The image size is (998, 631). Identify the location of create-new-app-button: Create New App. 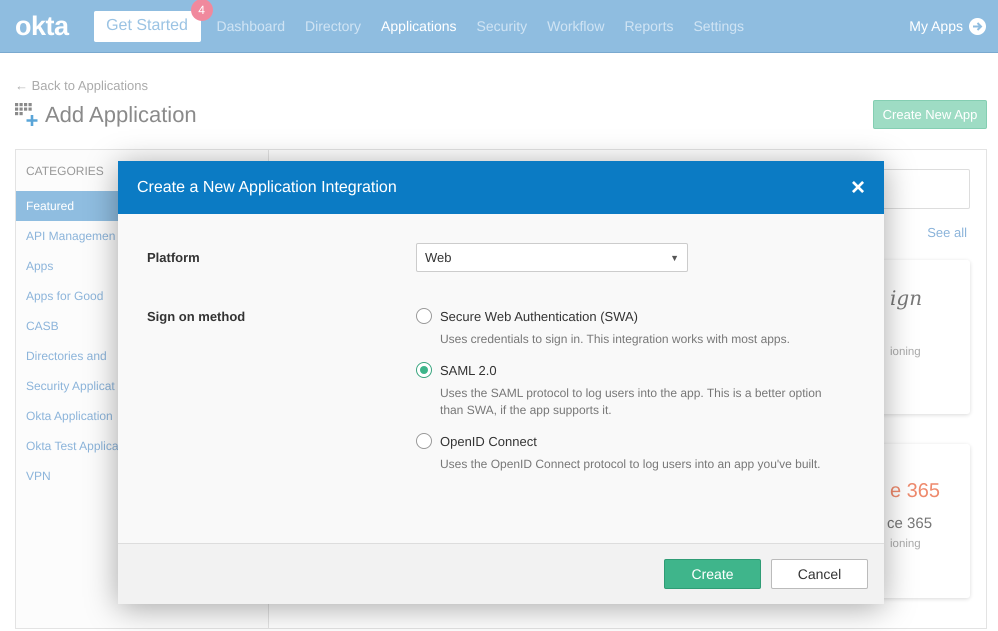
(930, 114).